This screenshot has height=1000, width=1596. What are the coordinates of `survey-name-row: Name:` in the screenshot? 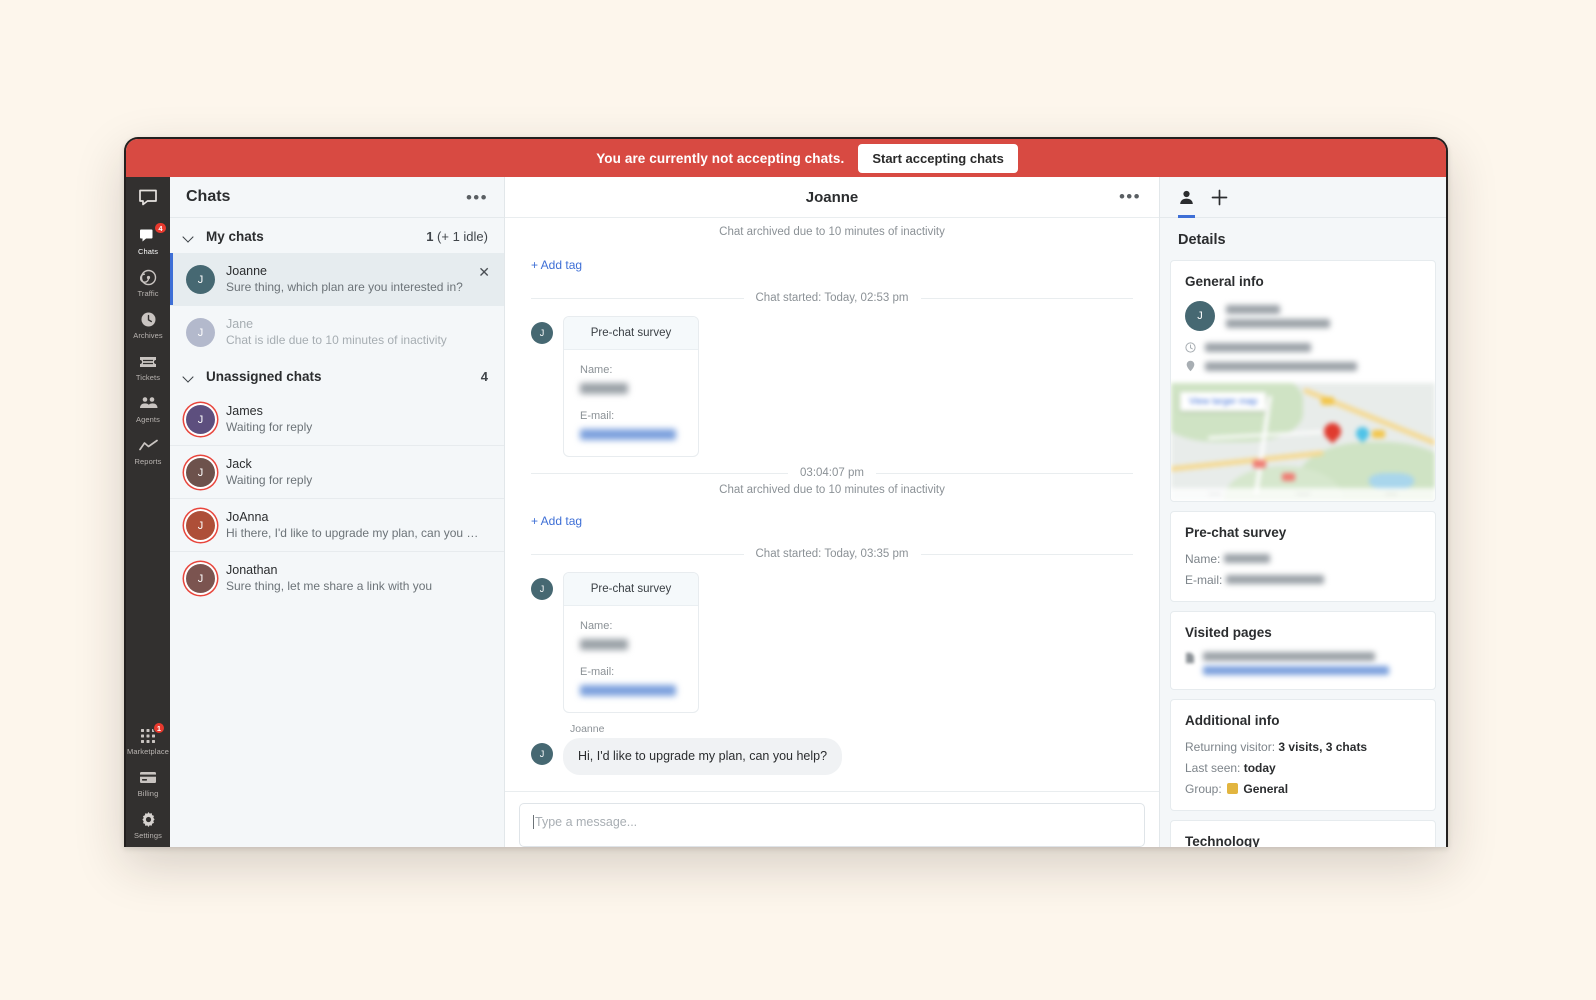 It's located at (1303, 559).